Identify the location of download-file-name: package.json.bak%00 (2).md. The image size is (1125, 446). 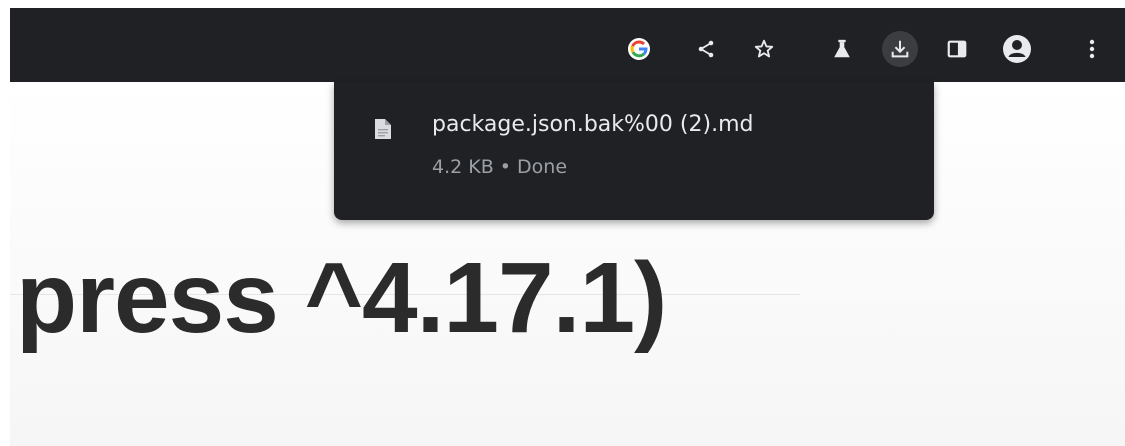
(592, 124).